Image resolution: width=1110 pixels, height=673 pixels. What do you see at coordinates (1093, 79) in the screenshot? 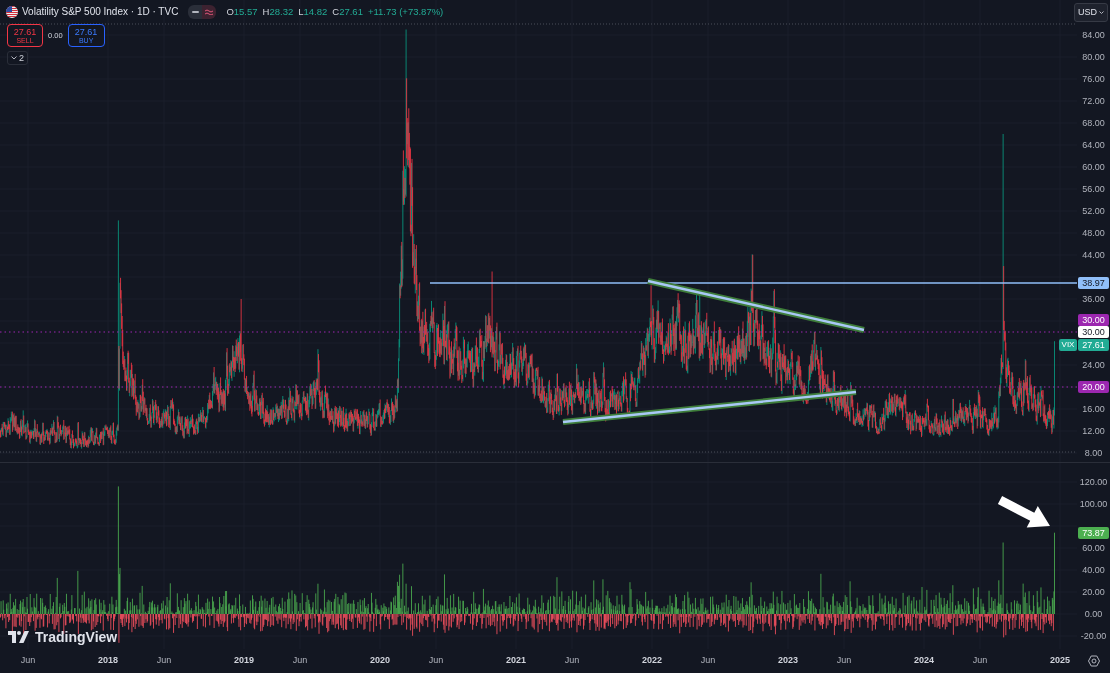
I see `price-tick-label: 76.00` at bounding box center [1093, 79].